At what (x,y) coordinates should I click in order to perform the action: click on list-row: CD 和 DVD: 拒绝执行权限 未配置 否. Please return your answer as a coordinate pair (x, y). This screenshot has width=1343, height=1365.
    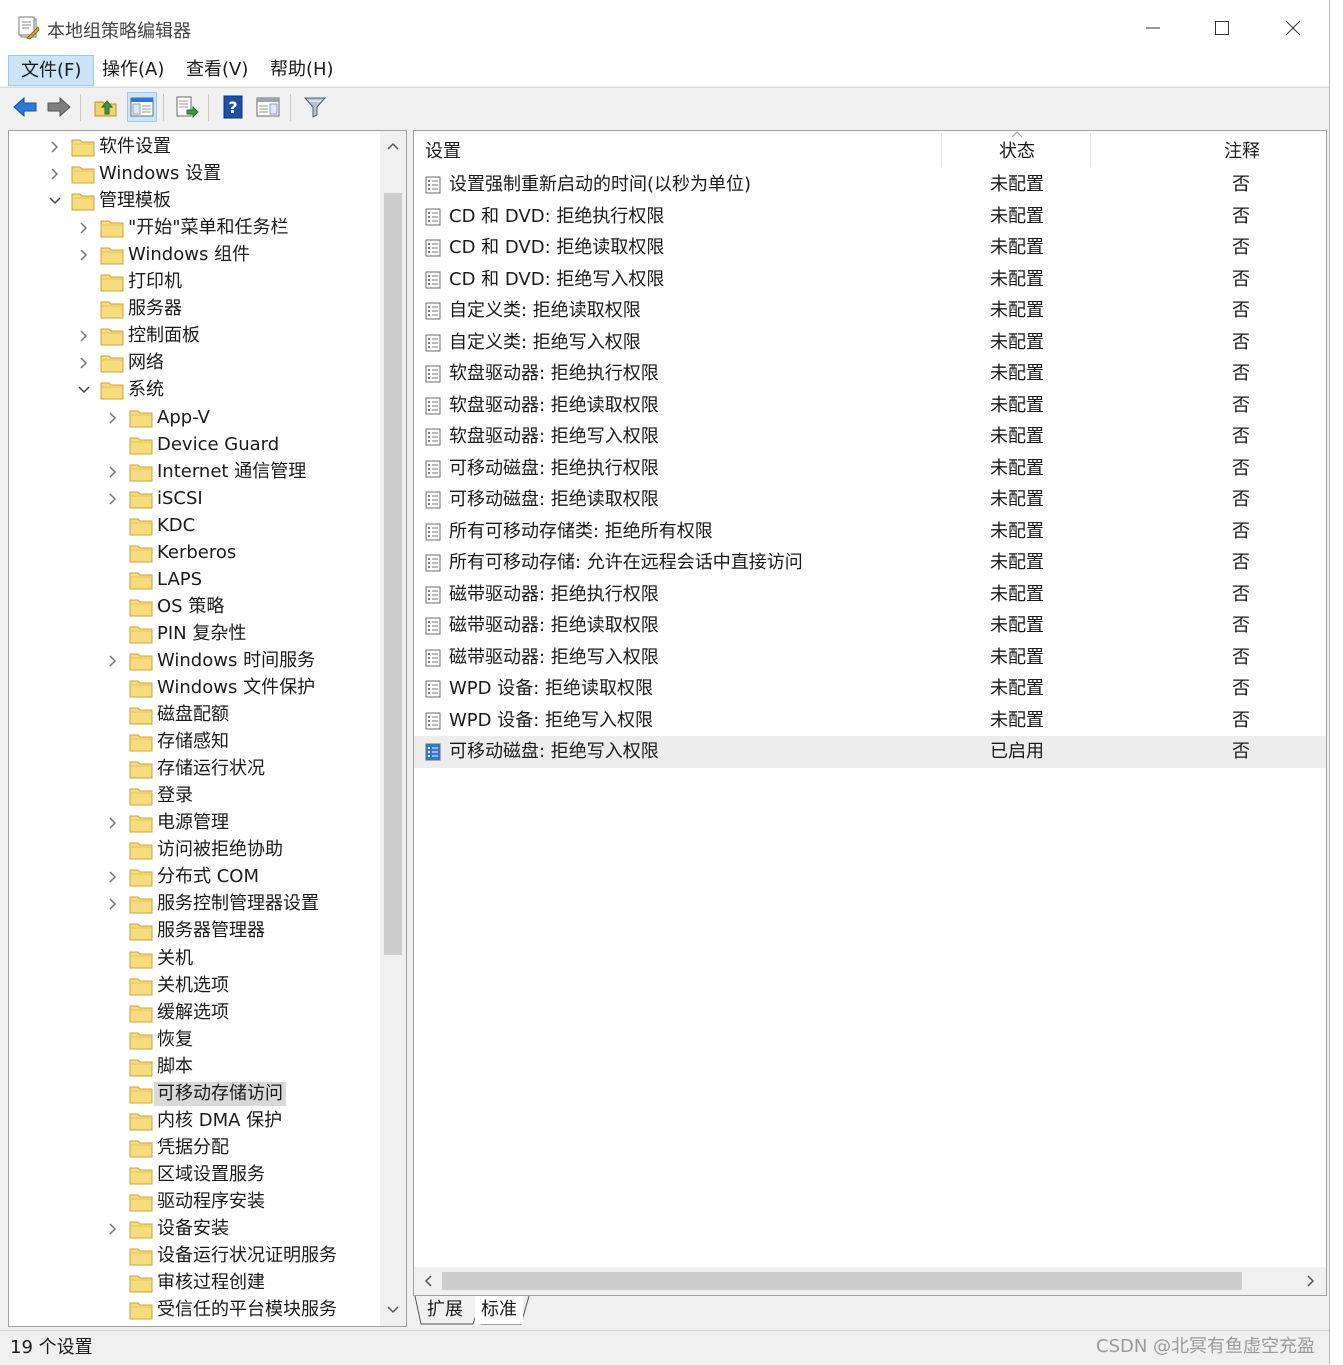
    Looking at the image, I should click on (870, 217).